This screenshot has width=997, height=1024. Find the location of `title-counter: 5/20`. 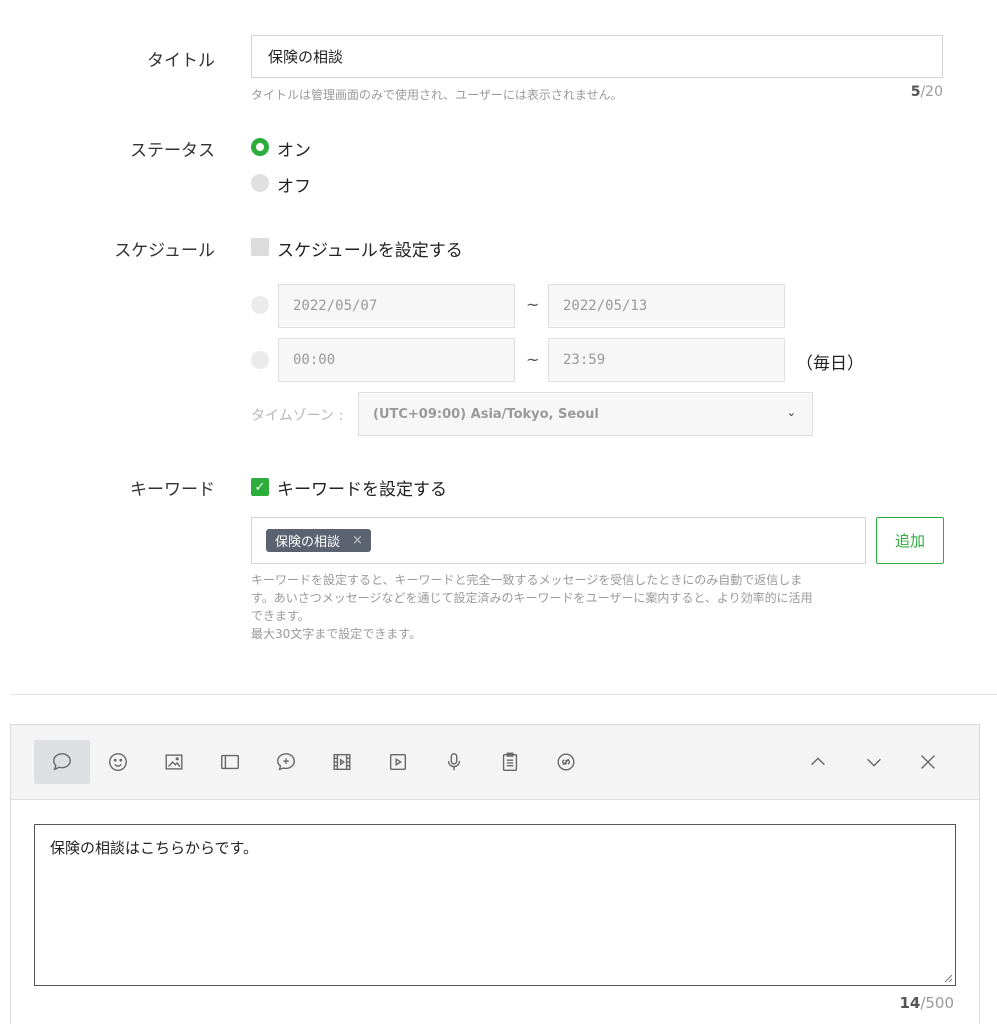

title-counter: 5/20 is located at coordinates (901, 92).